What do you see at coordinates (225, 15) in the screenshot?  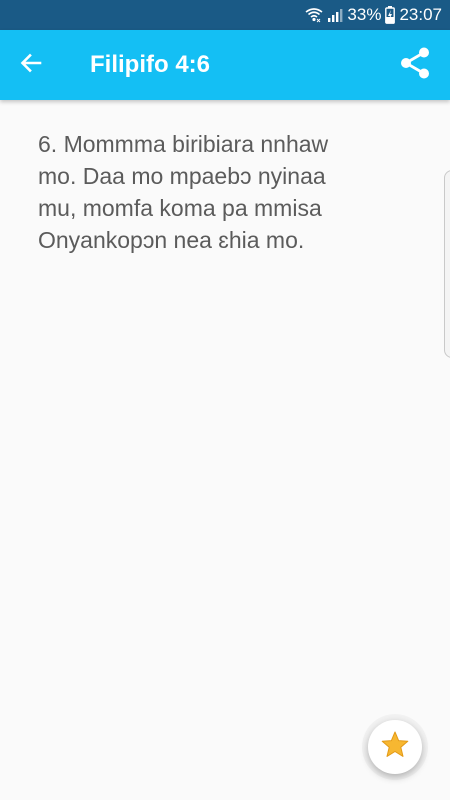 I see `status-bar: 33% 23:07` at bounding box center [225, 15].